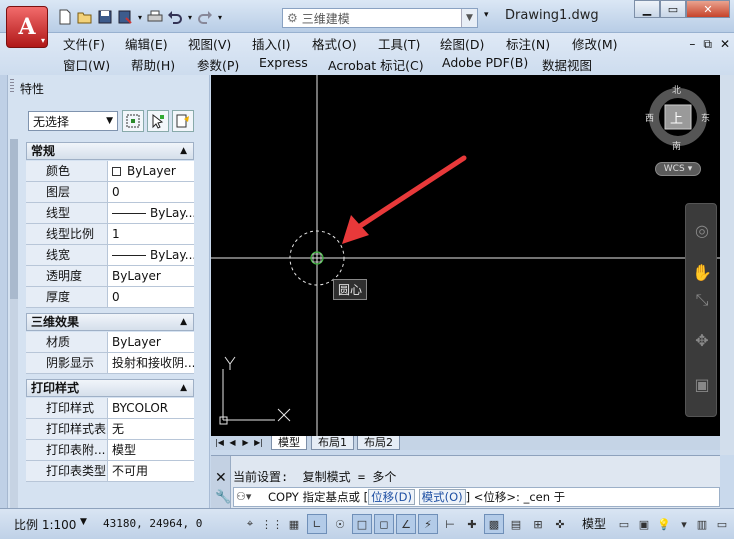 The height and width of the screenshot is (539, 734). I want to click on doc-restore-icon: ⧉, so click(707, 44).